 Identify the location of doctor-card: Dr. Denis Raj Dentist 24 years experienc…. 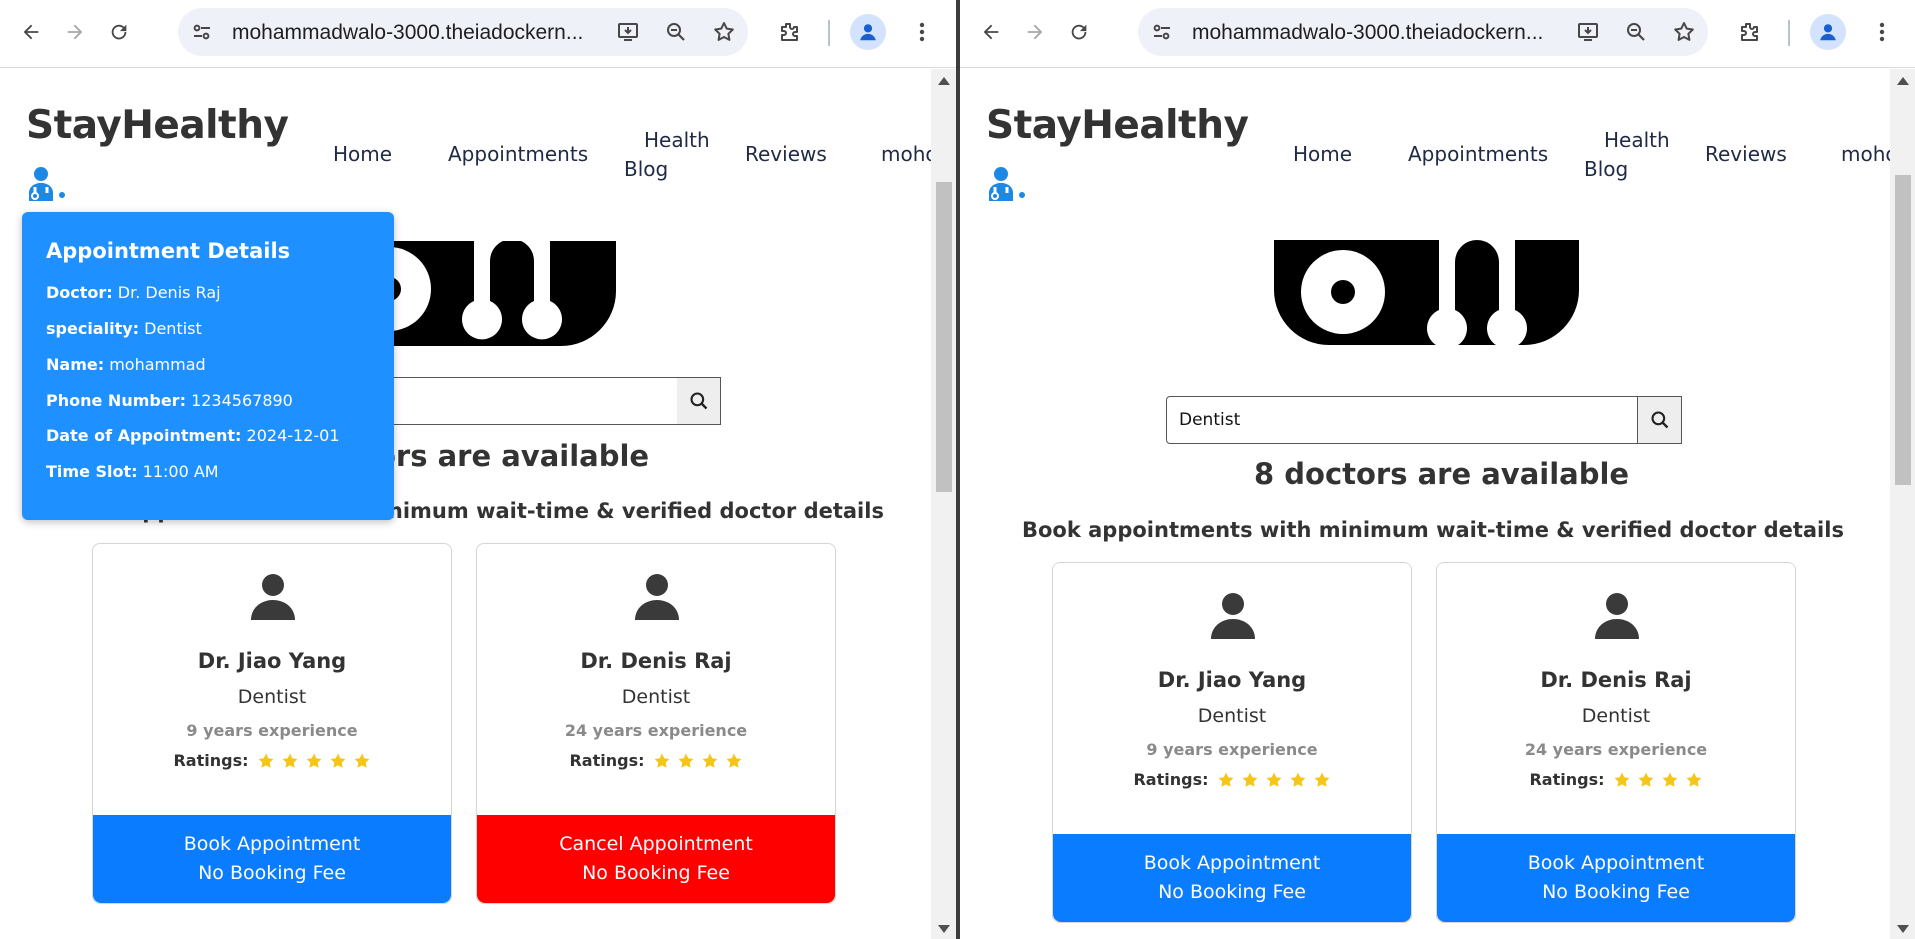
(656, 723).